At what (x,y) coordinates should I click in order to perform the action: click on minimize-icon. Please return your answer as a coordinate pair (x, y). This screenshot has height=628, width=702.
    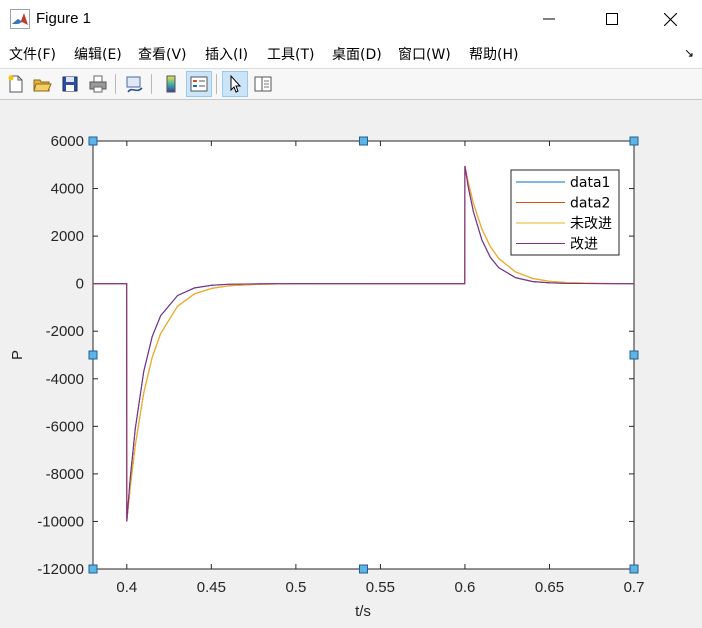
    Looking at the image, I should click on (549, 19).